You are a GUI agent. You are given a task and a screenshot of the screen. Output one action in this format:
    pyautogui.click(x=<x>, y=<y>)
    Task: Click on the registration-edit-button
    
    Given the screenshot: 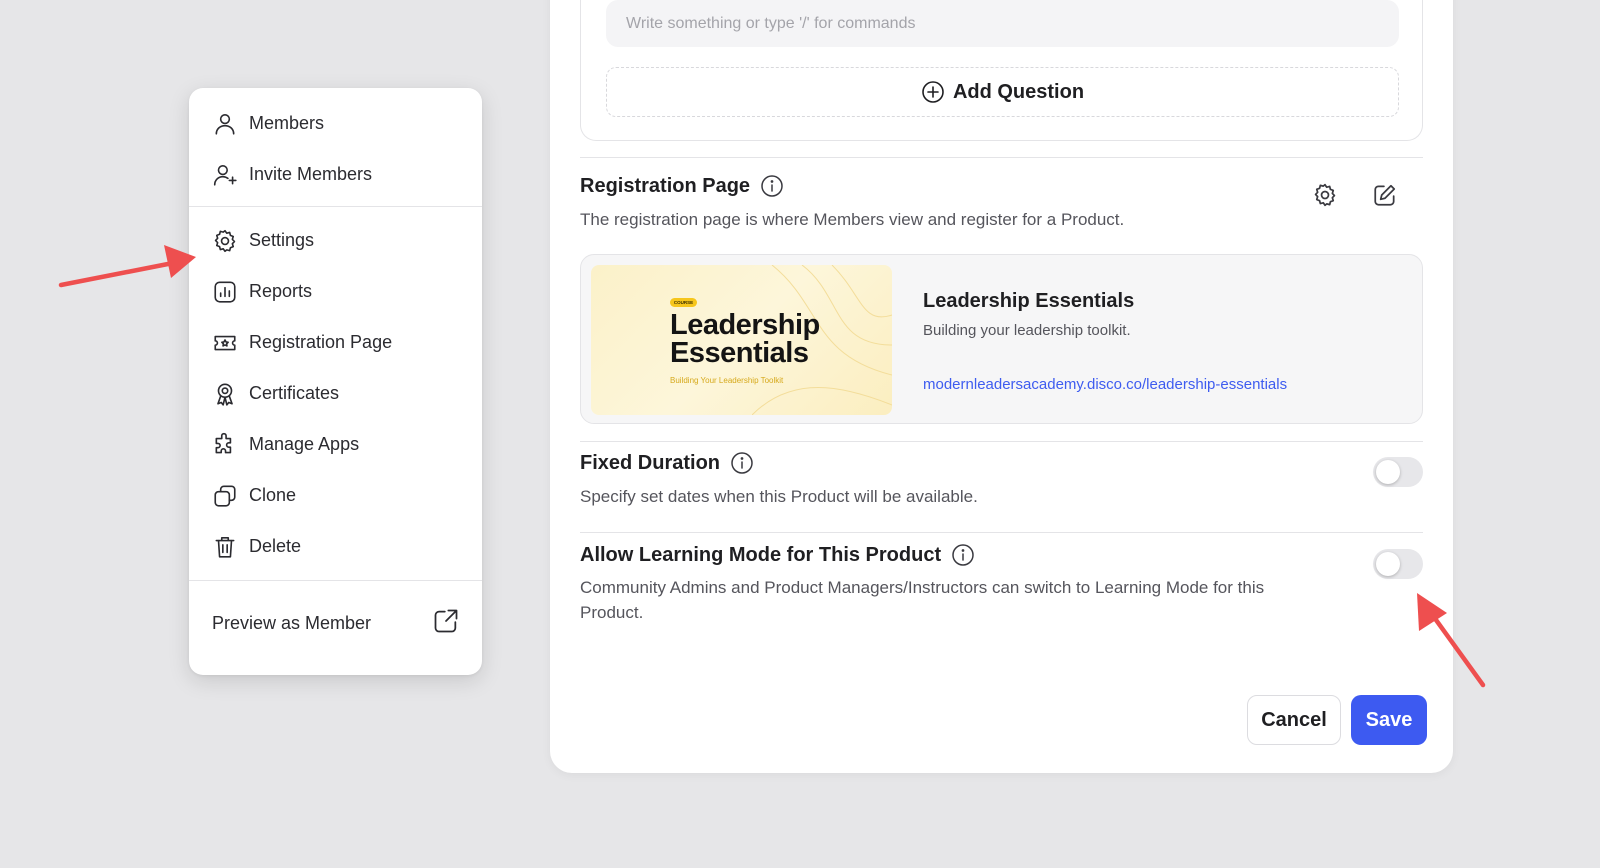 What is the action you would take?
    pyautogui.click(x=1385, y=195)
    